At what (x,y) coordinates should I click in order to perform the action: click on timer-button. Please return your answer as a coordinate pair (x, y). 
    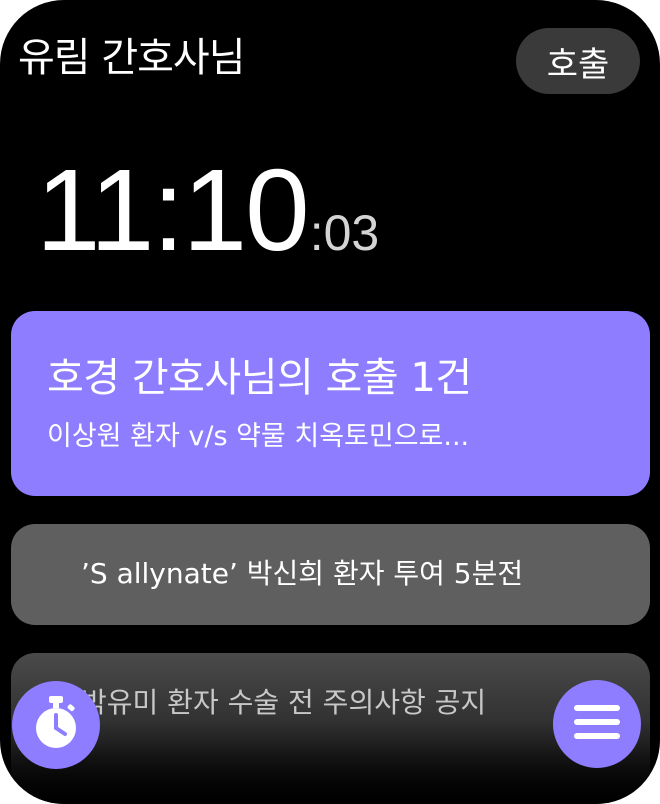
    Looking at the image, I should click on (56, 725).